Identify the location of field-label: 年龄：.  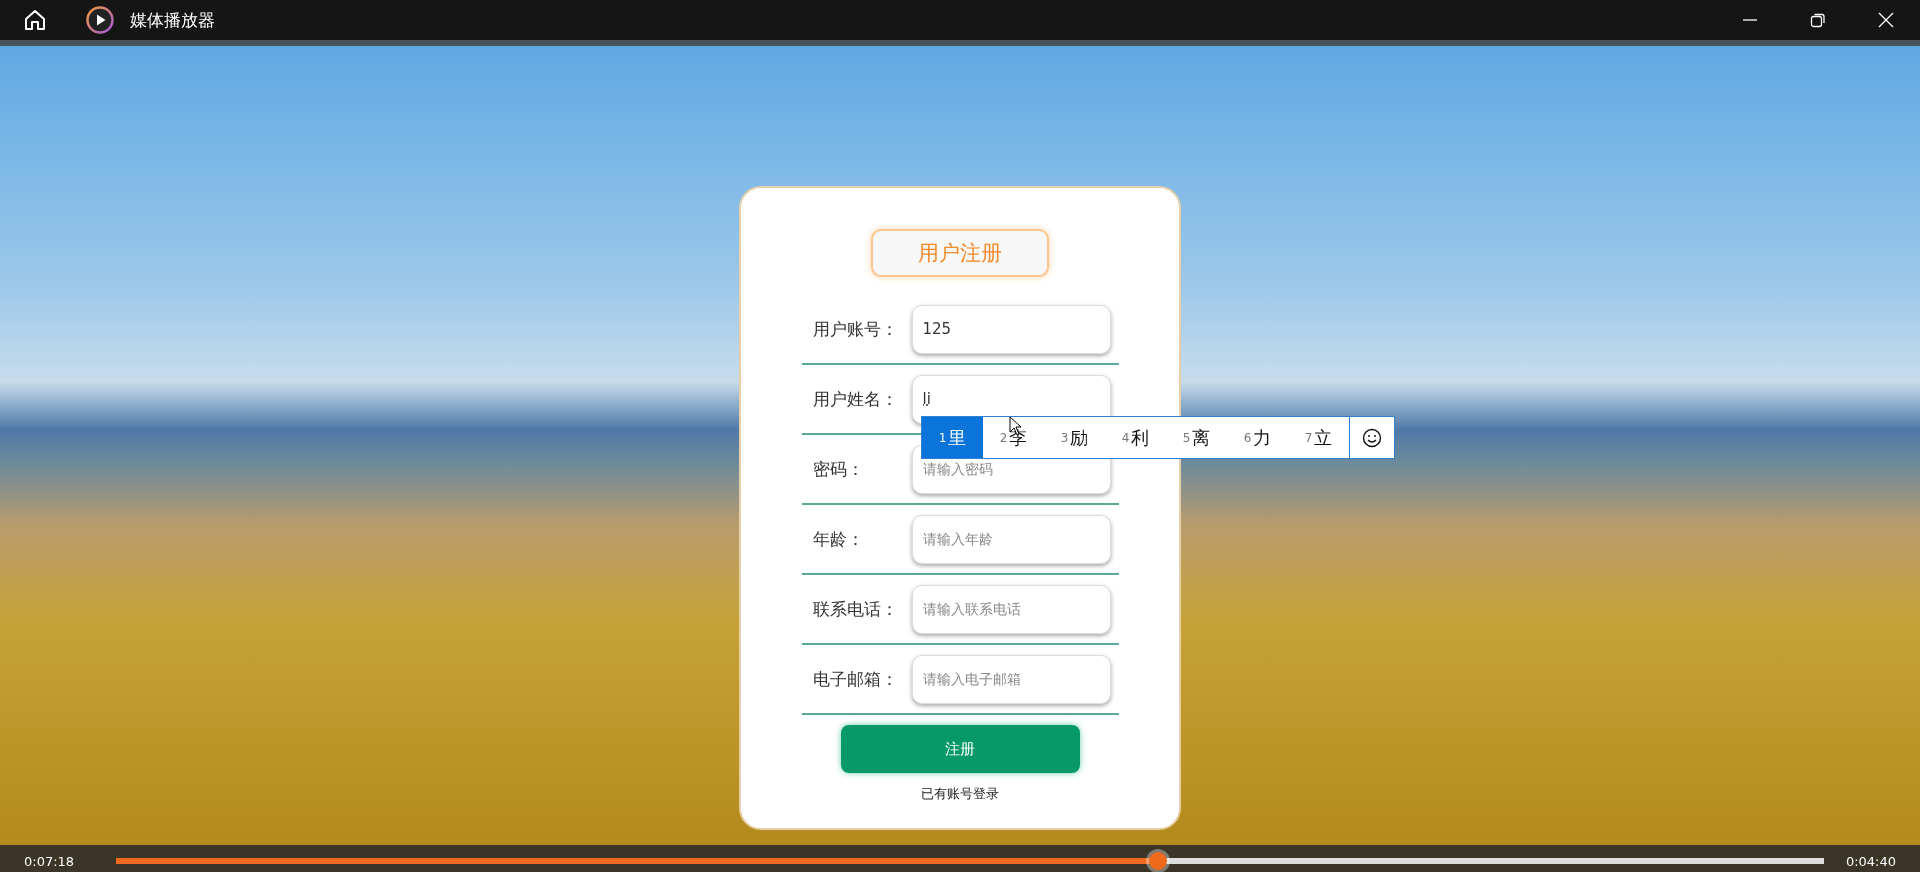
(838, 539).